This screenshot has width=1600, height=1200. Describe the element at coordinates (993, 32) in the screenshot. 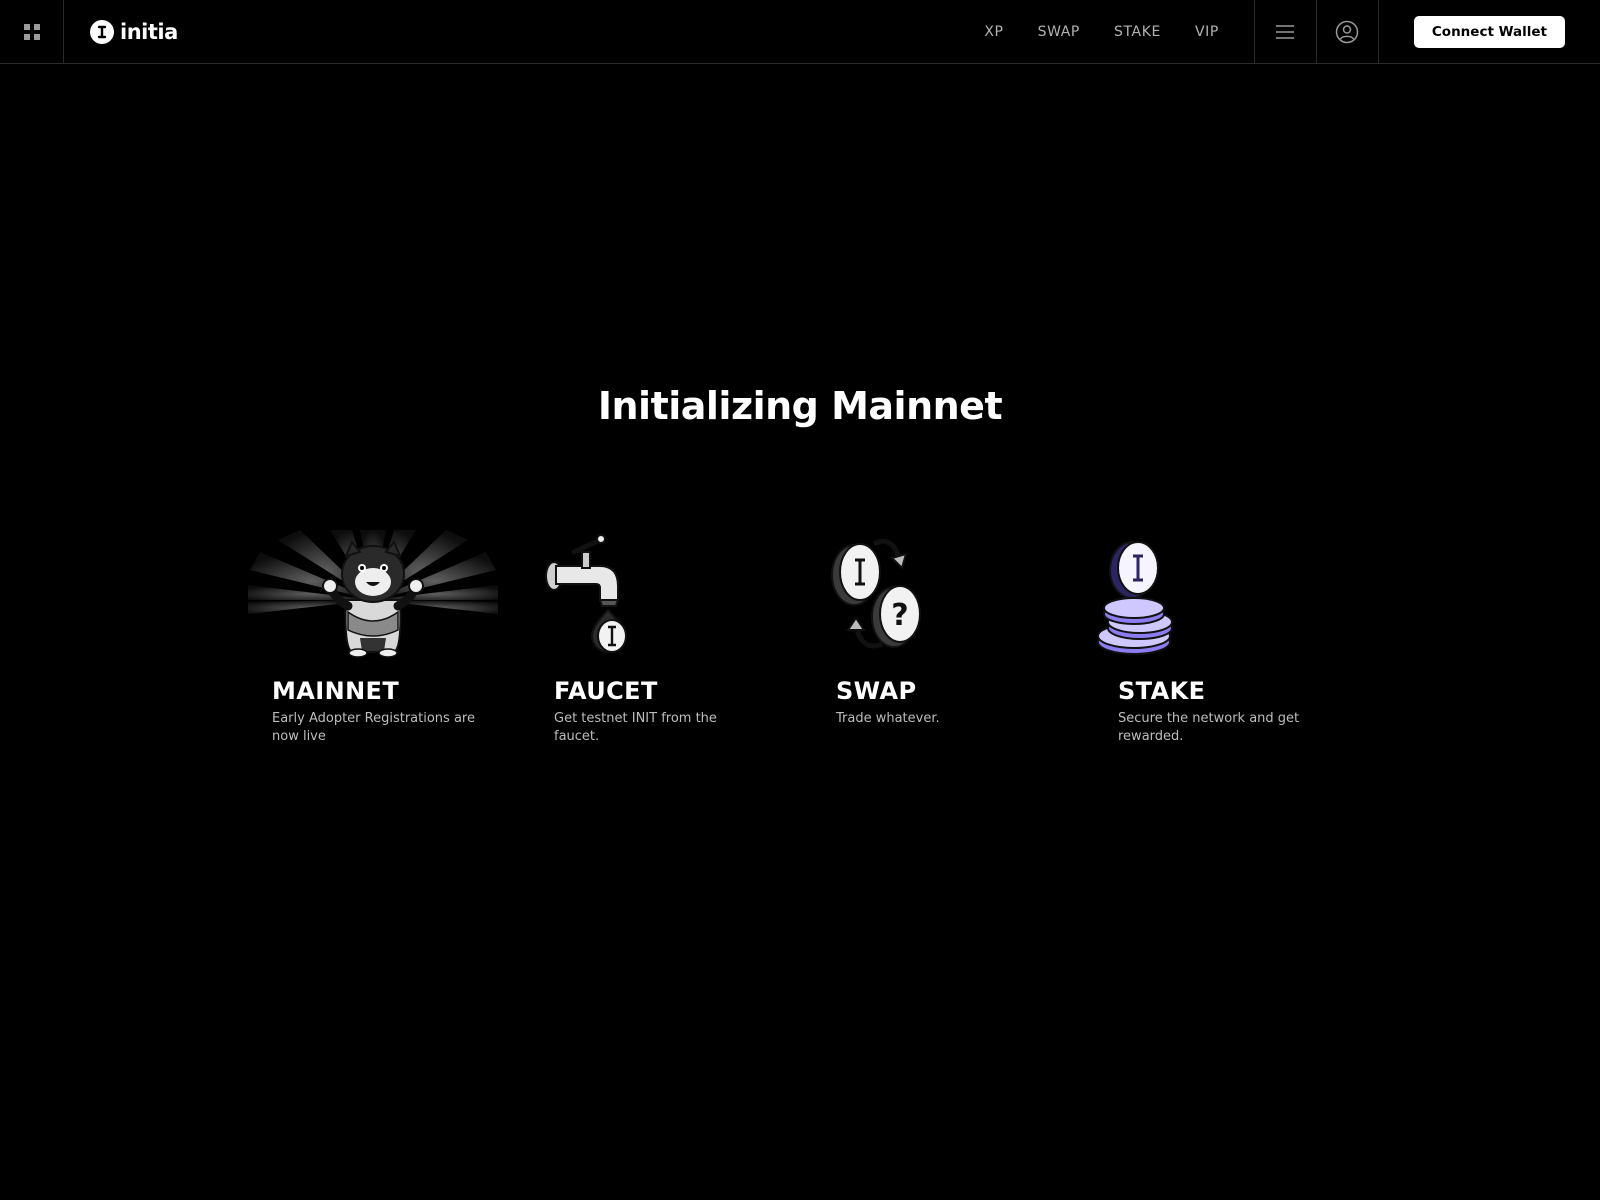

I see `nav-item-xp: XP` at that location.